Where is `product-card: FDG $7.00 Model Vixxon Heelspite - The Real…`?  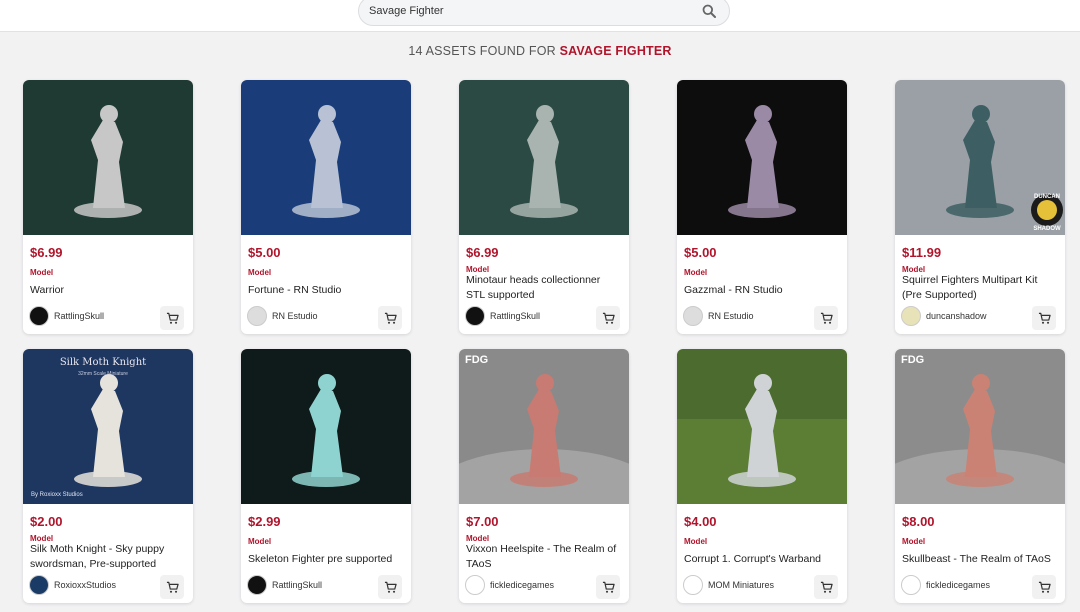
product-card: FDG $7.00 Model Vixxon Heelspite - The Real… is located at coordinates (544, 476).